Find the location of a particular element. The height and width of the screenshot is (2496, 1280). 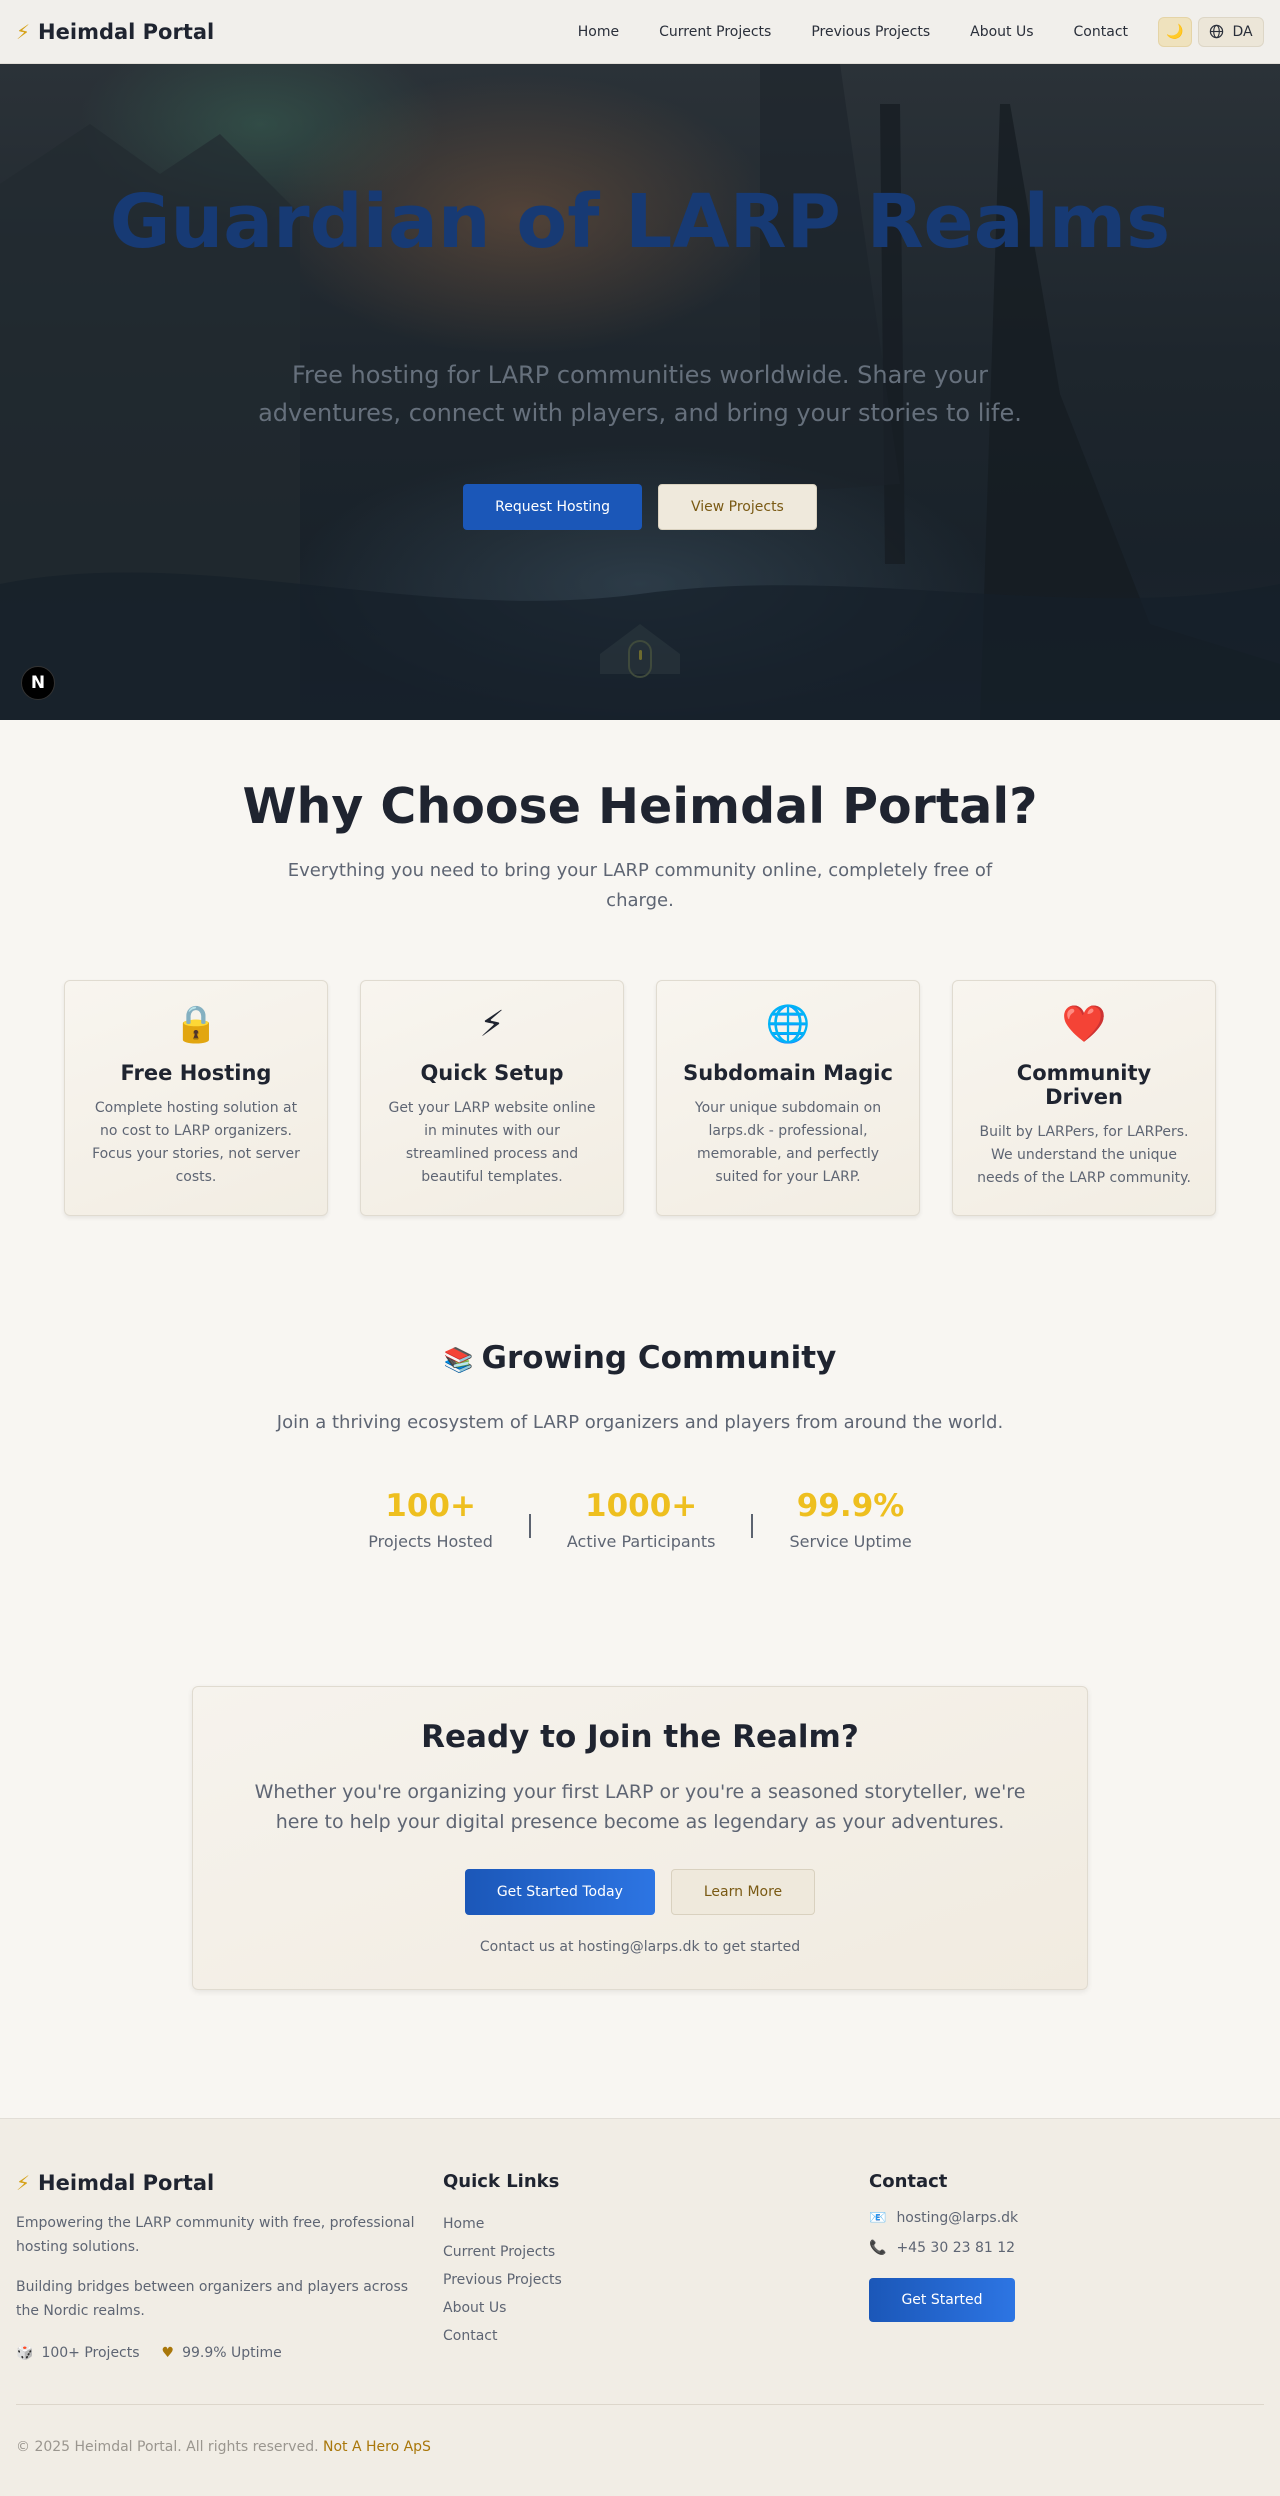

dev-badge-icon: N is located at coordinates (38, 683).